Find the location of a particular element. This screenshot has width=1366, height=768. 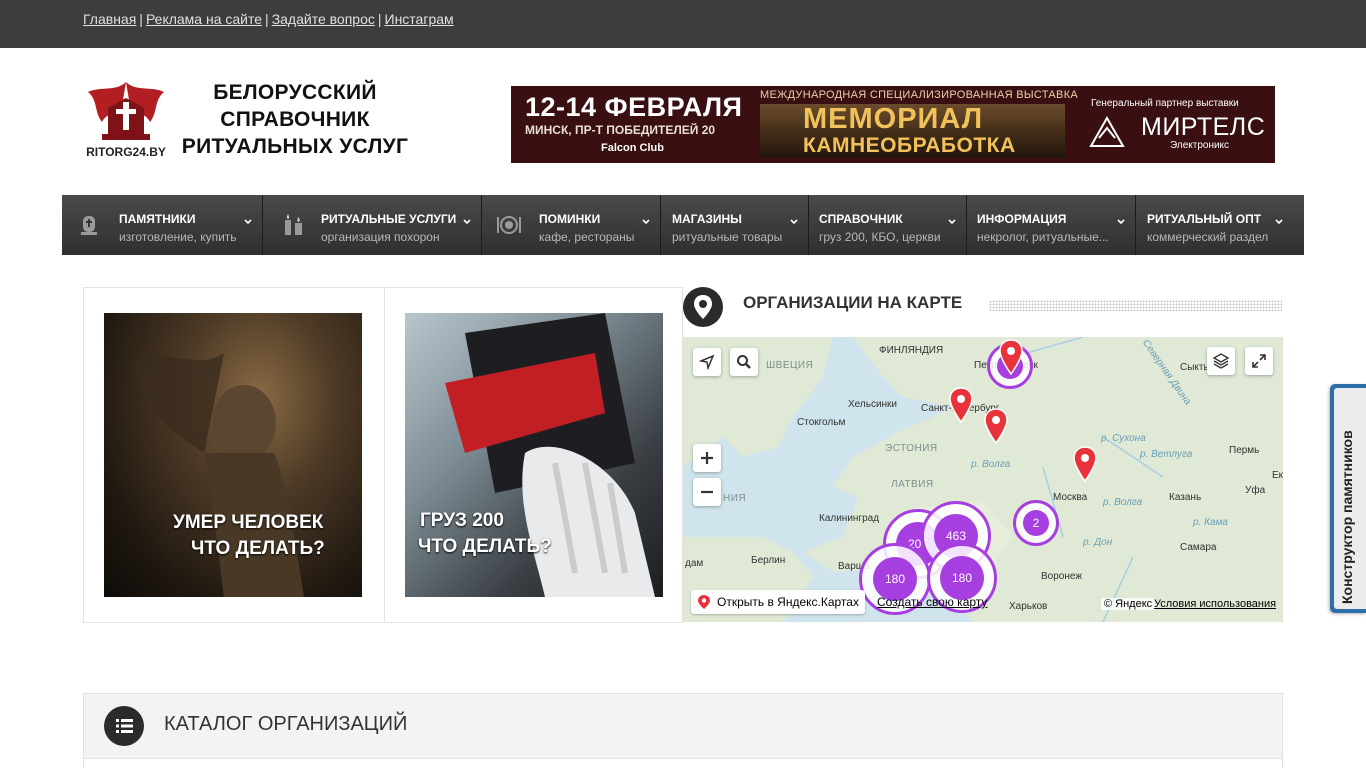

layers-button is located at coordinates (1221, 361).